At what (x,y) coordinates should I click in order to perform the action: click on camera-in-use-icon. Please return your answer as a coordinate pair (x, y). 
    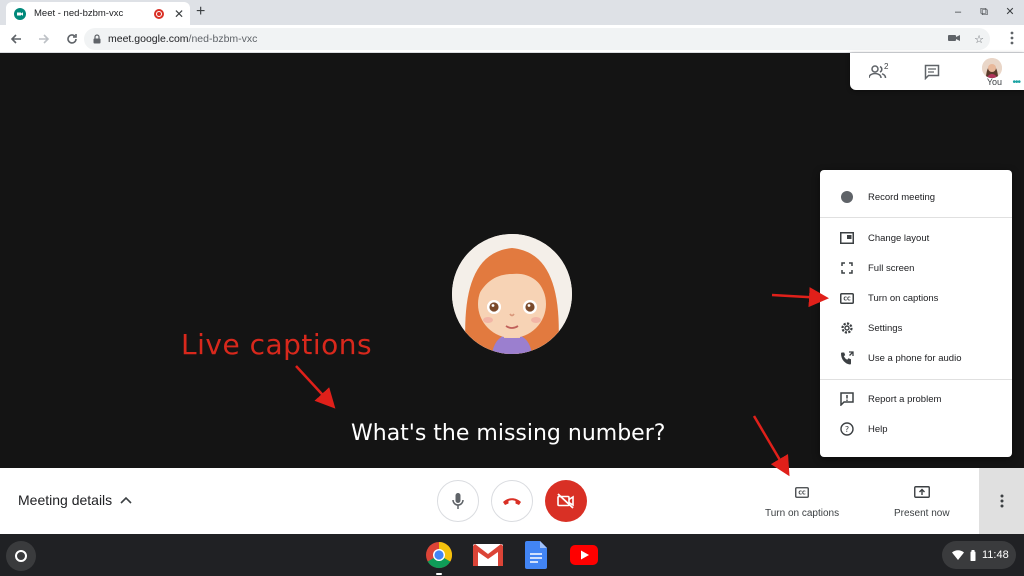
    Looking at the image, I should click on (954, 39).